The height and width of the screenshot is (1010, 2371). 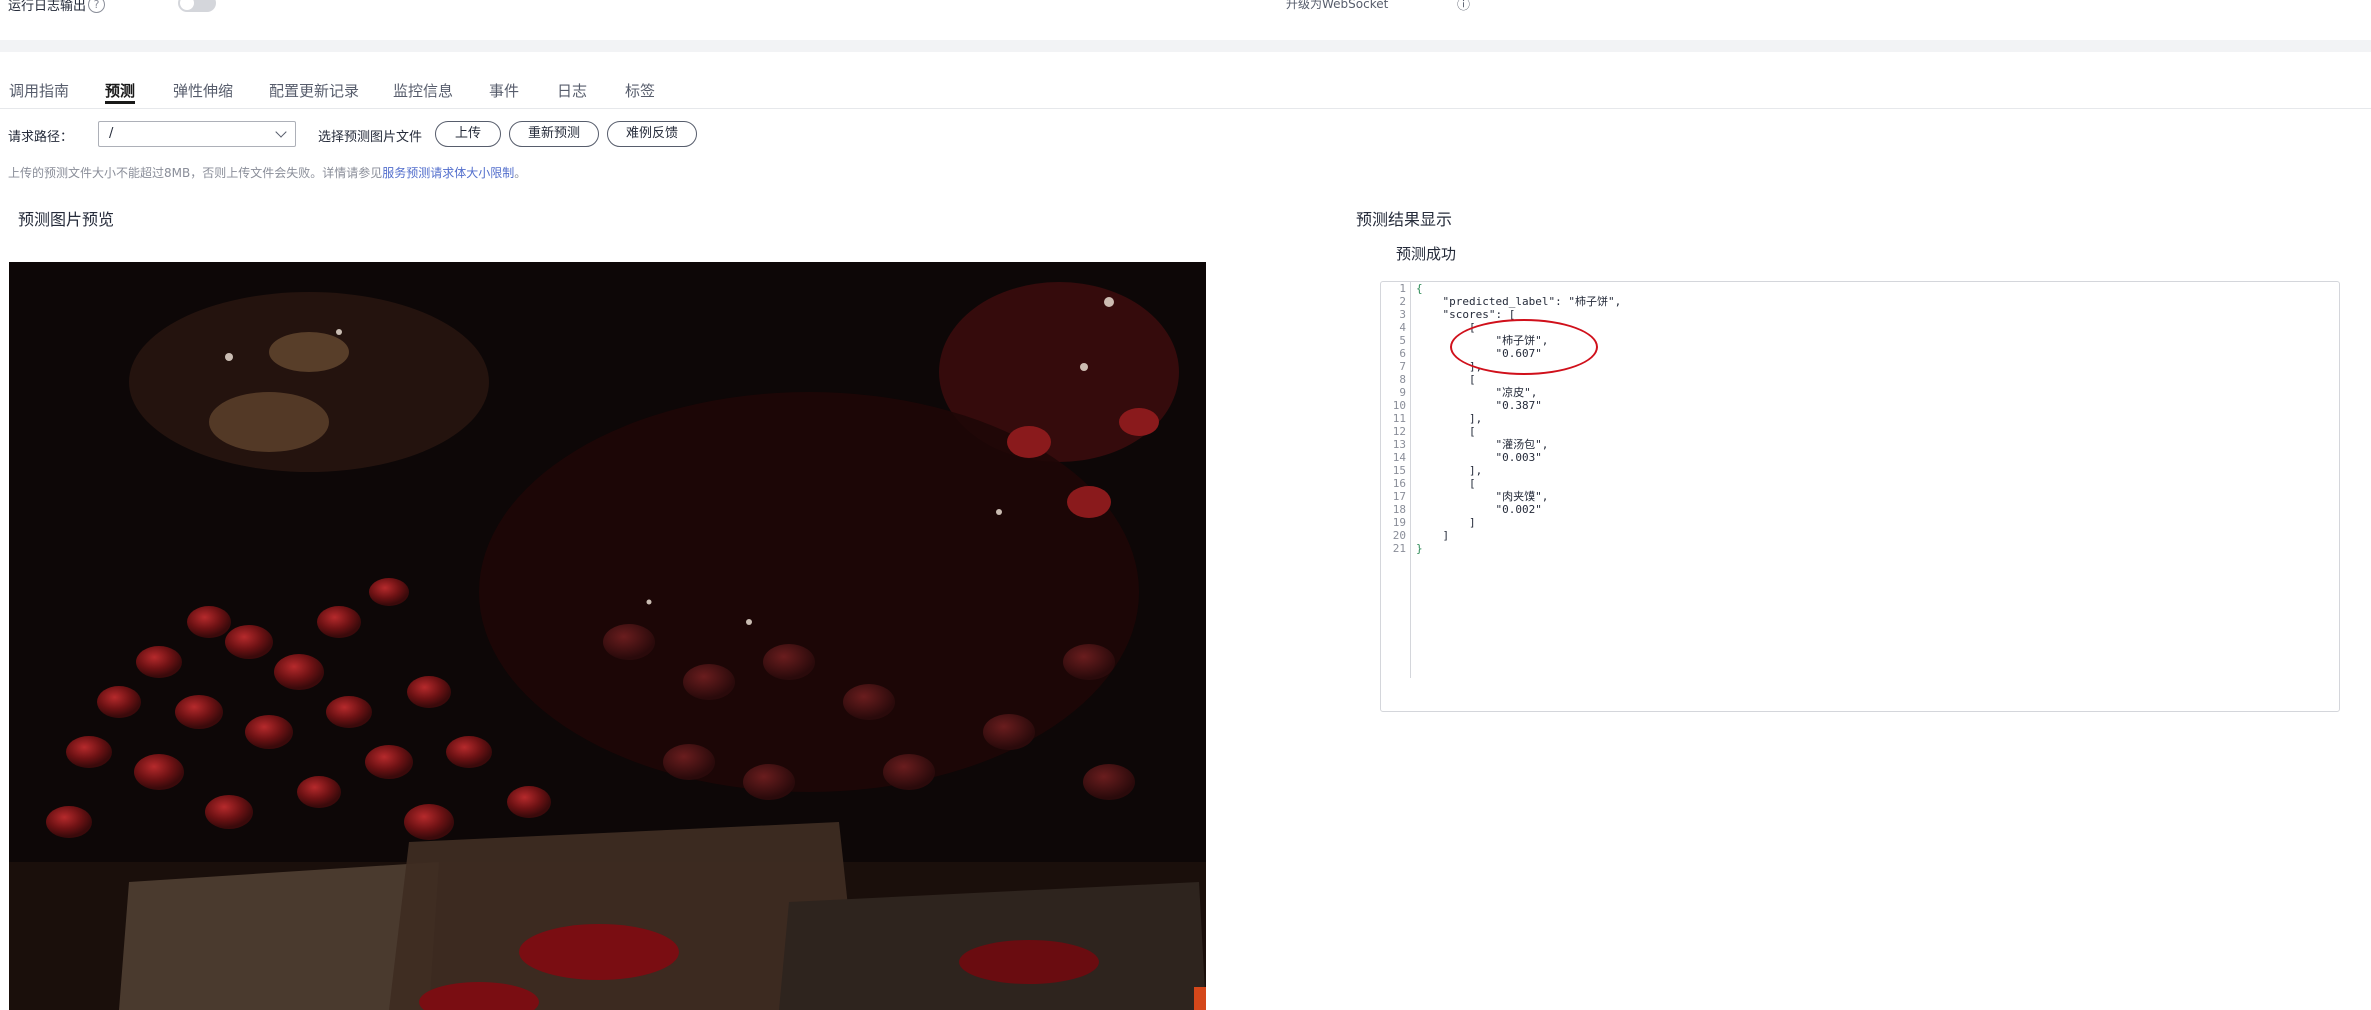 I want to click on code-line: {, so click(x=1419, y=288).